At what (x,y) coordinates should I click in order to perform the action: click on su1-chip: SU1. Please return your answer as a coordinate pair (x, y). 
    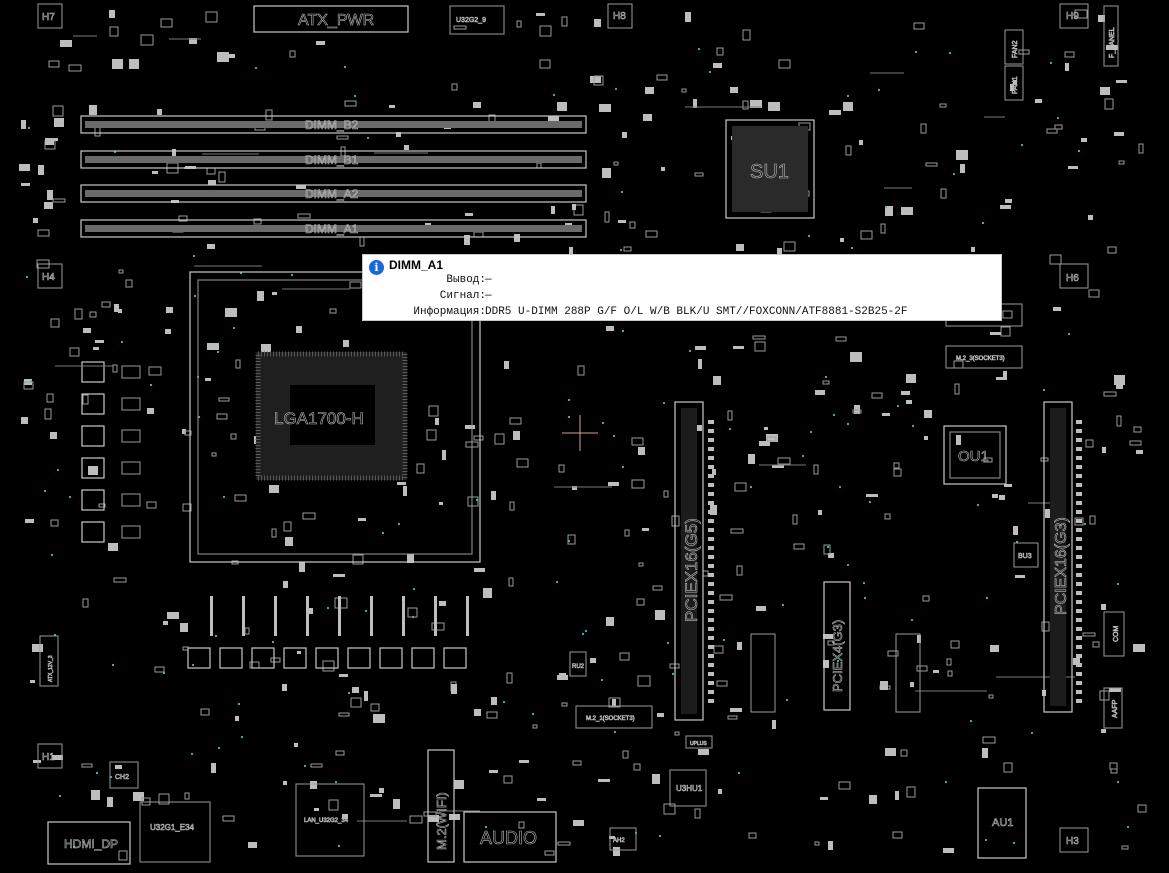
    Looking at the image, I should click on (770, 169).